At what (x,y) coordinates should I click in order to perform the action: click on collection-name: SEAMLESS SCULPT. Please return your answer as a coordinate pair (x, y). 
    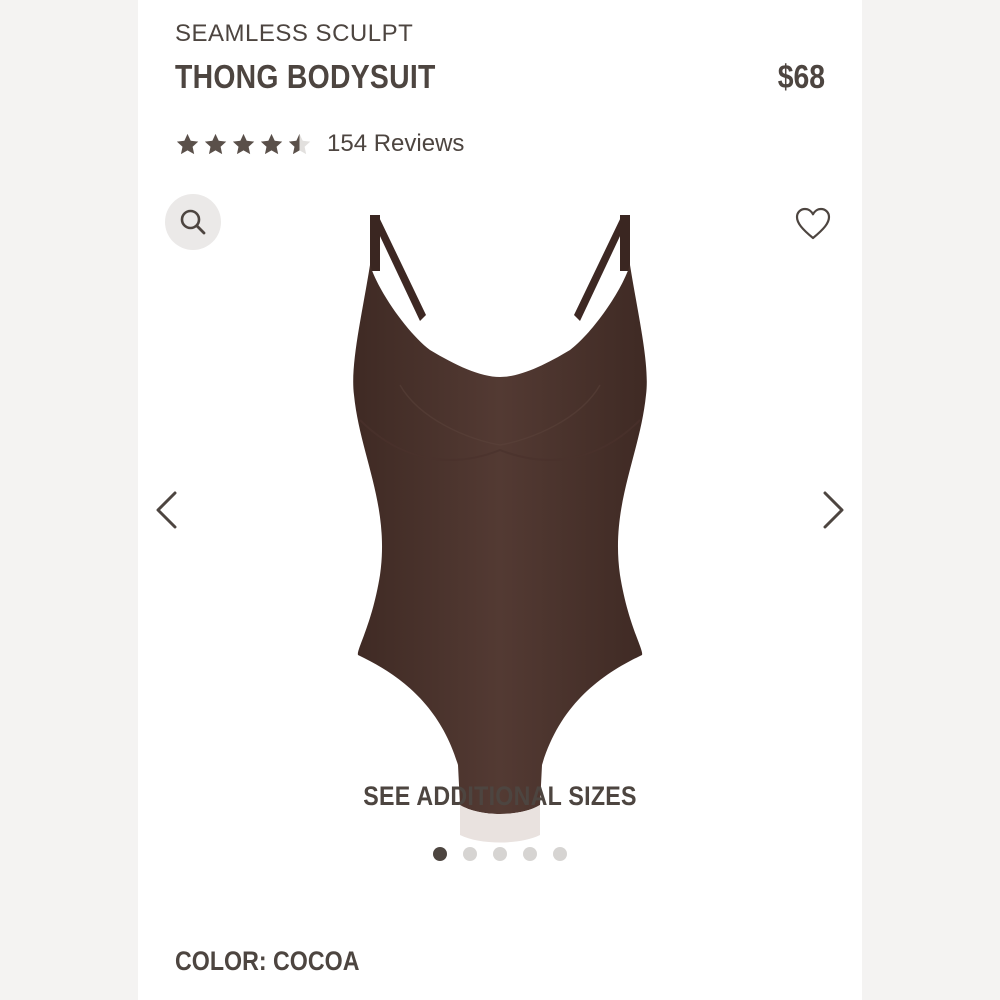
    Looking at the image, I should click on (294, 33).